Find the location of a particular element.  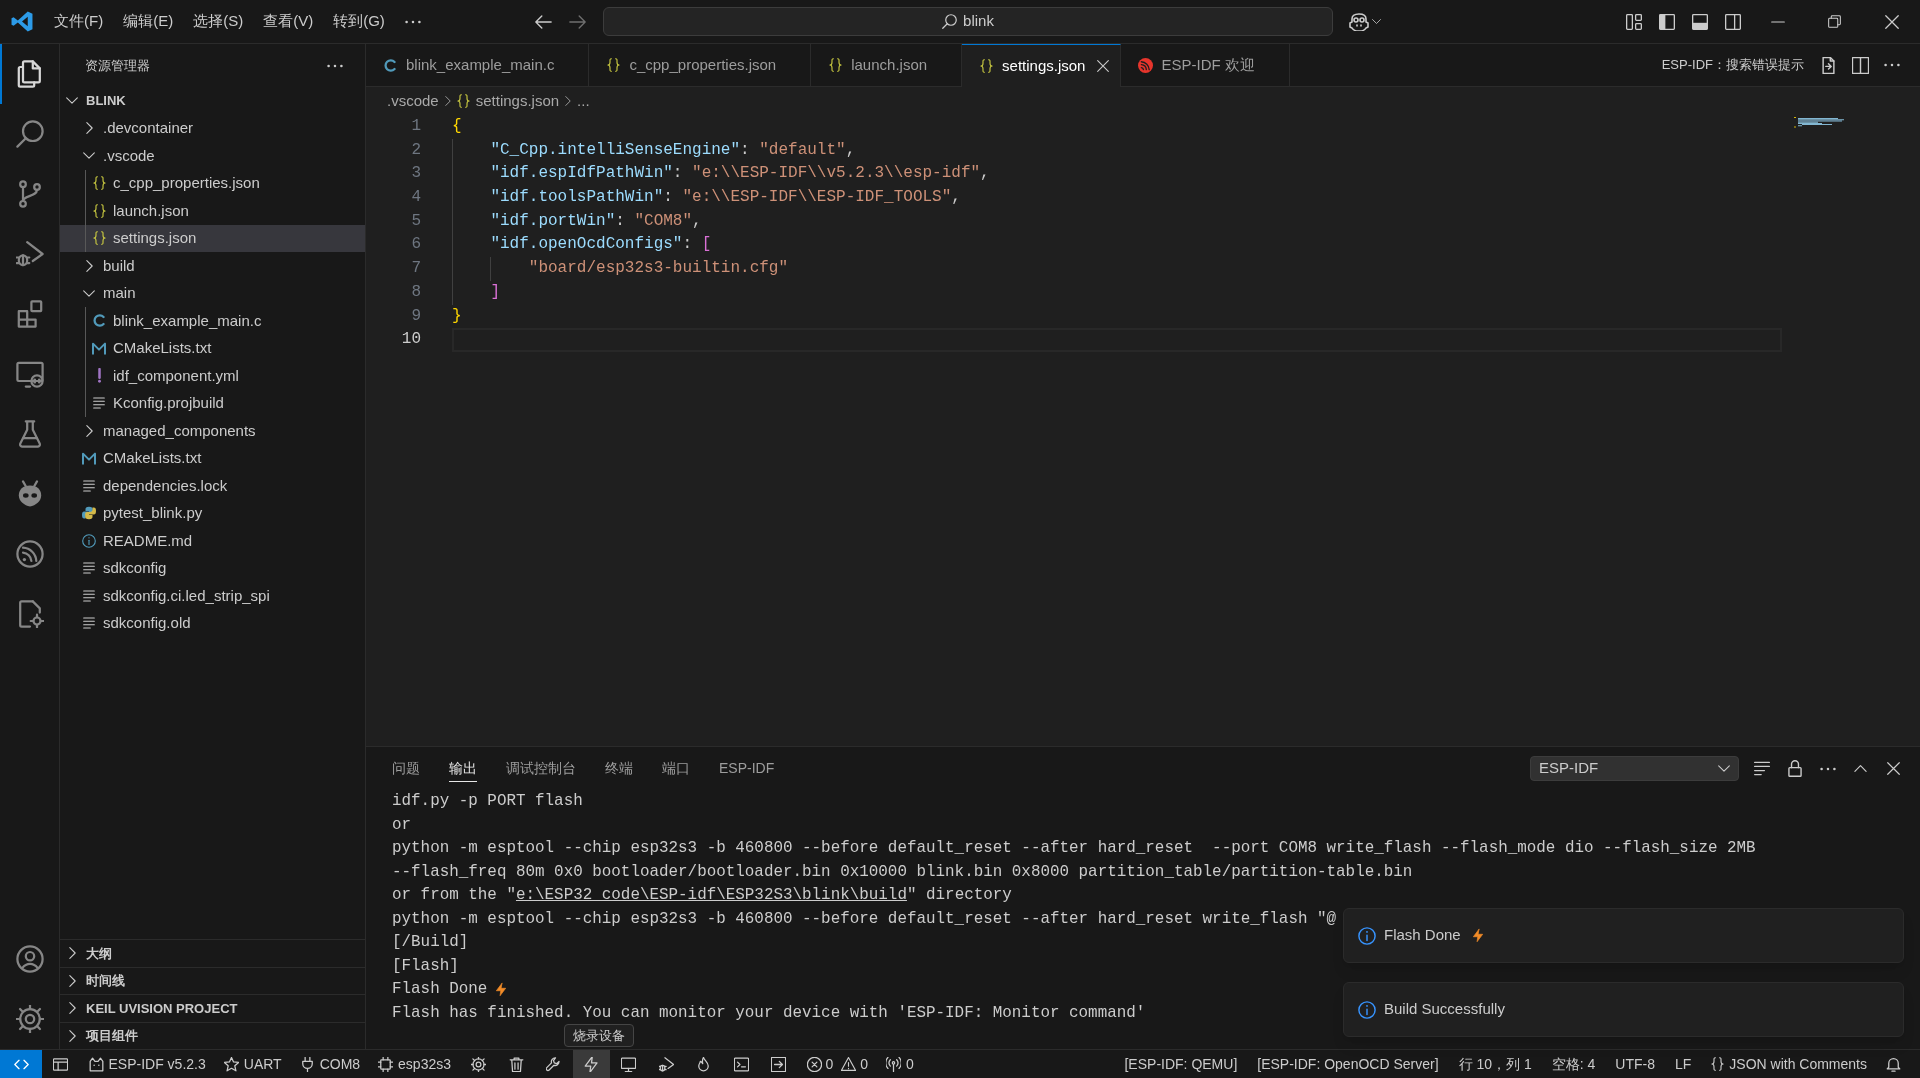

tree-root: BLINK is located at coordinates (212, 101).